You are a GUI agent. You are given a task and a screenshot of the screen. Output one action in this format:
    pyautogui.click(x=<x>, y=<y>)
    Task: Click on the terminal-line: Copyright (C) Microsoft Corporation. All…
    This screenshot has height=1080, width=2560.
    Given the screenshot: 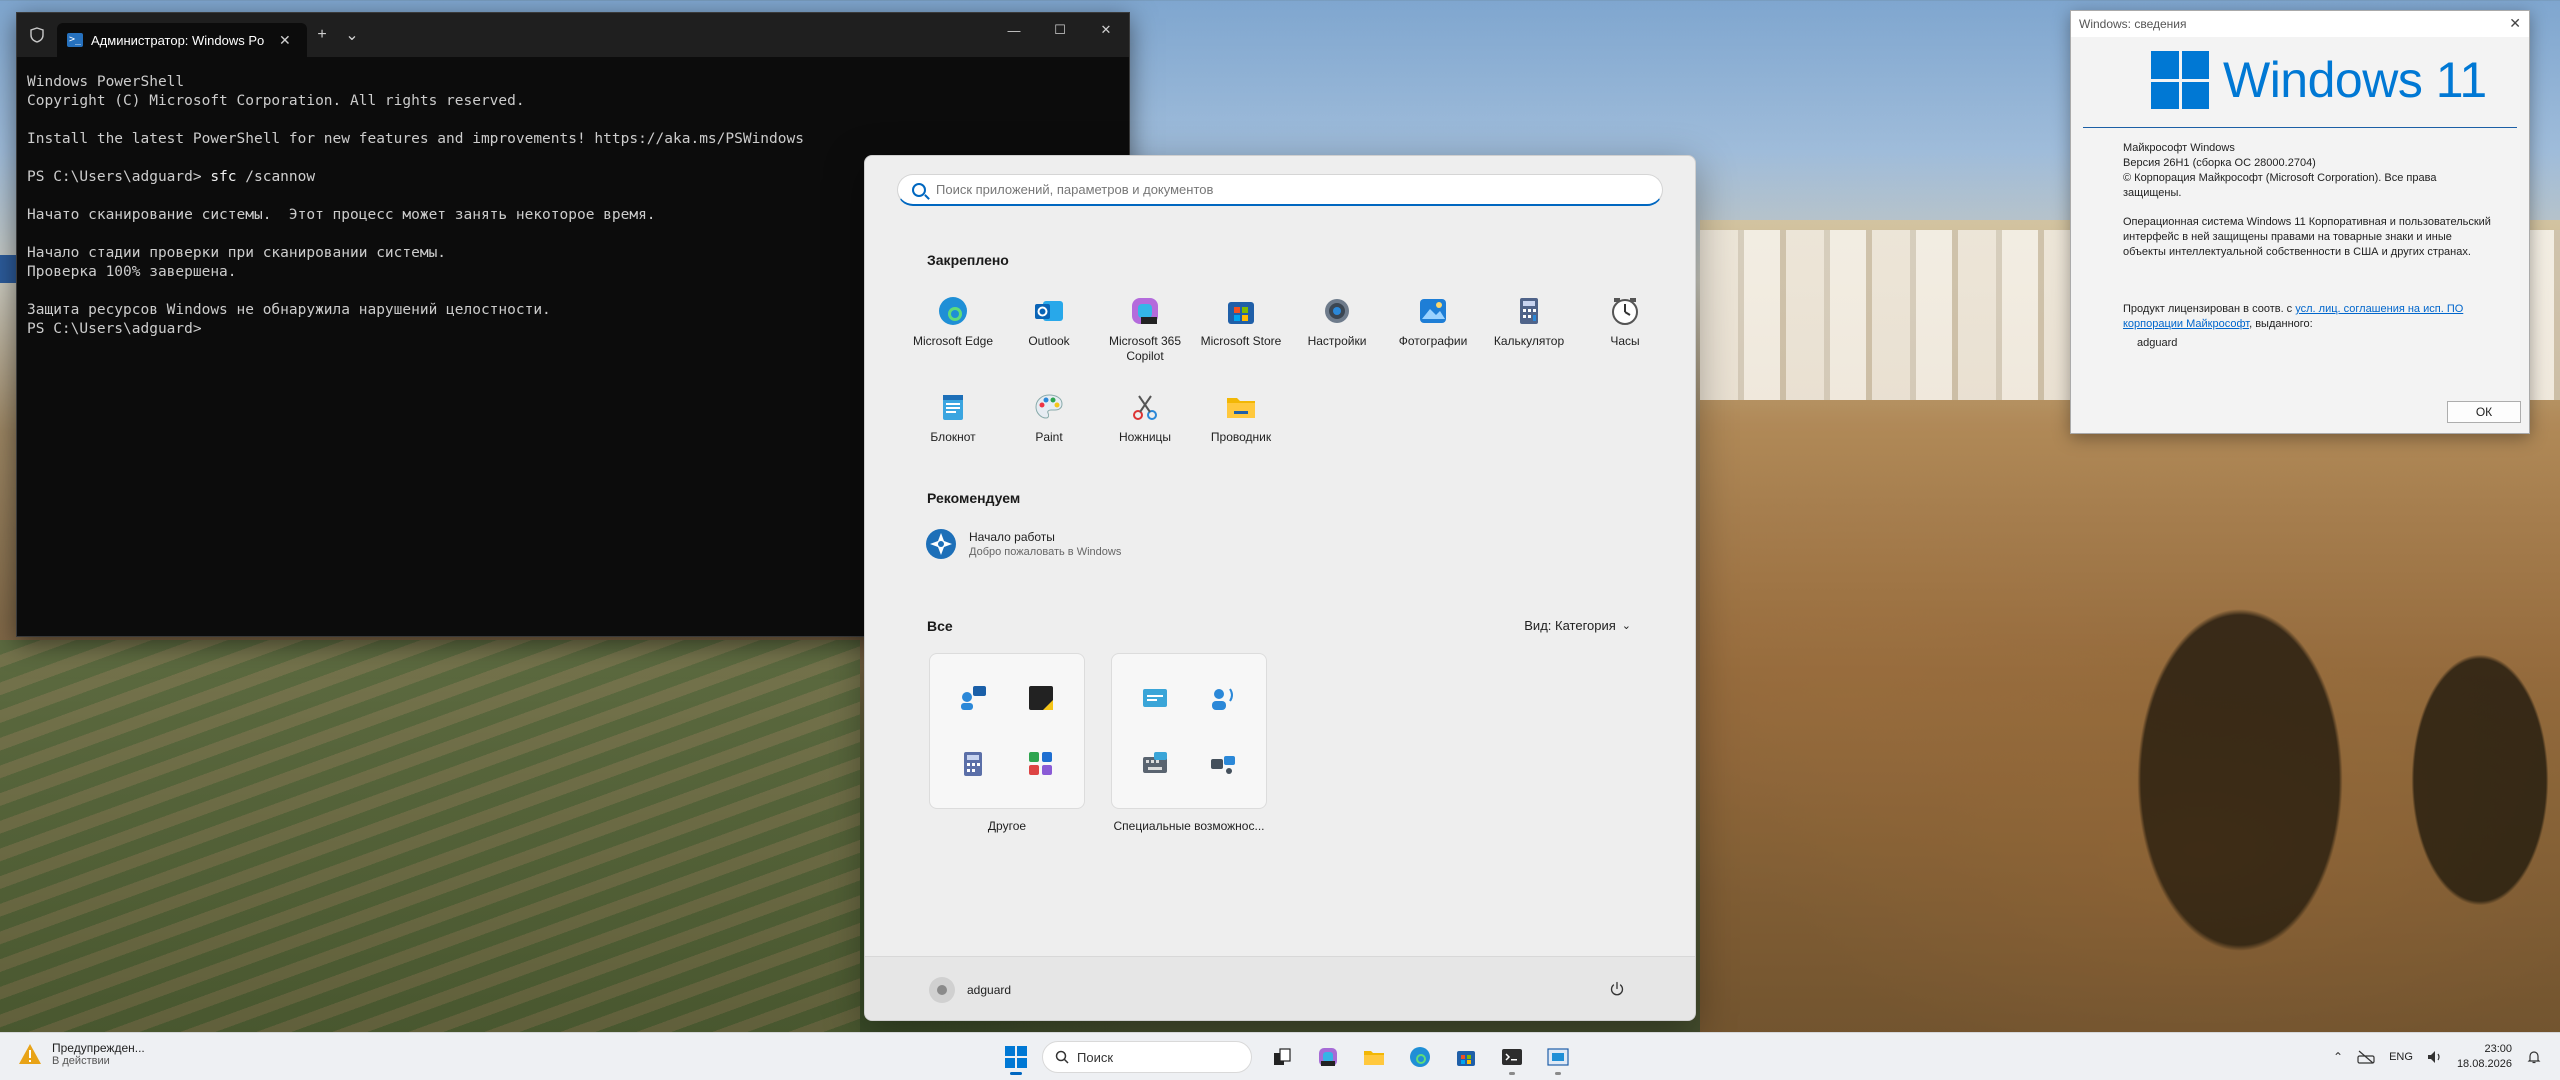 What is the action you would take?
    pyautogui.click(x=276, y=101)
    